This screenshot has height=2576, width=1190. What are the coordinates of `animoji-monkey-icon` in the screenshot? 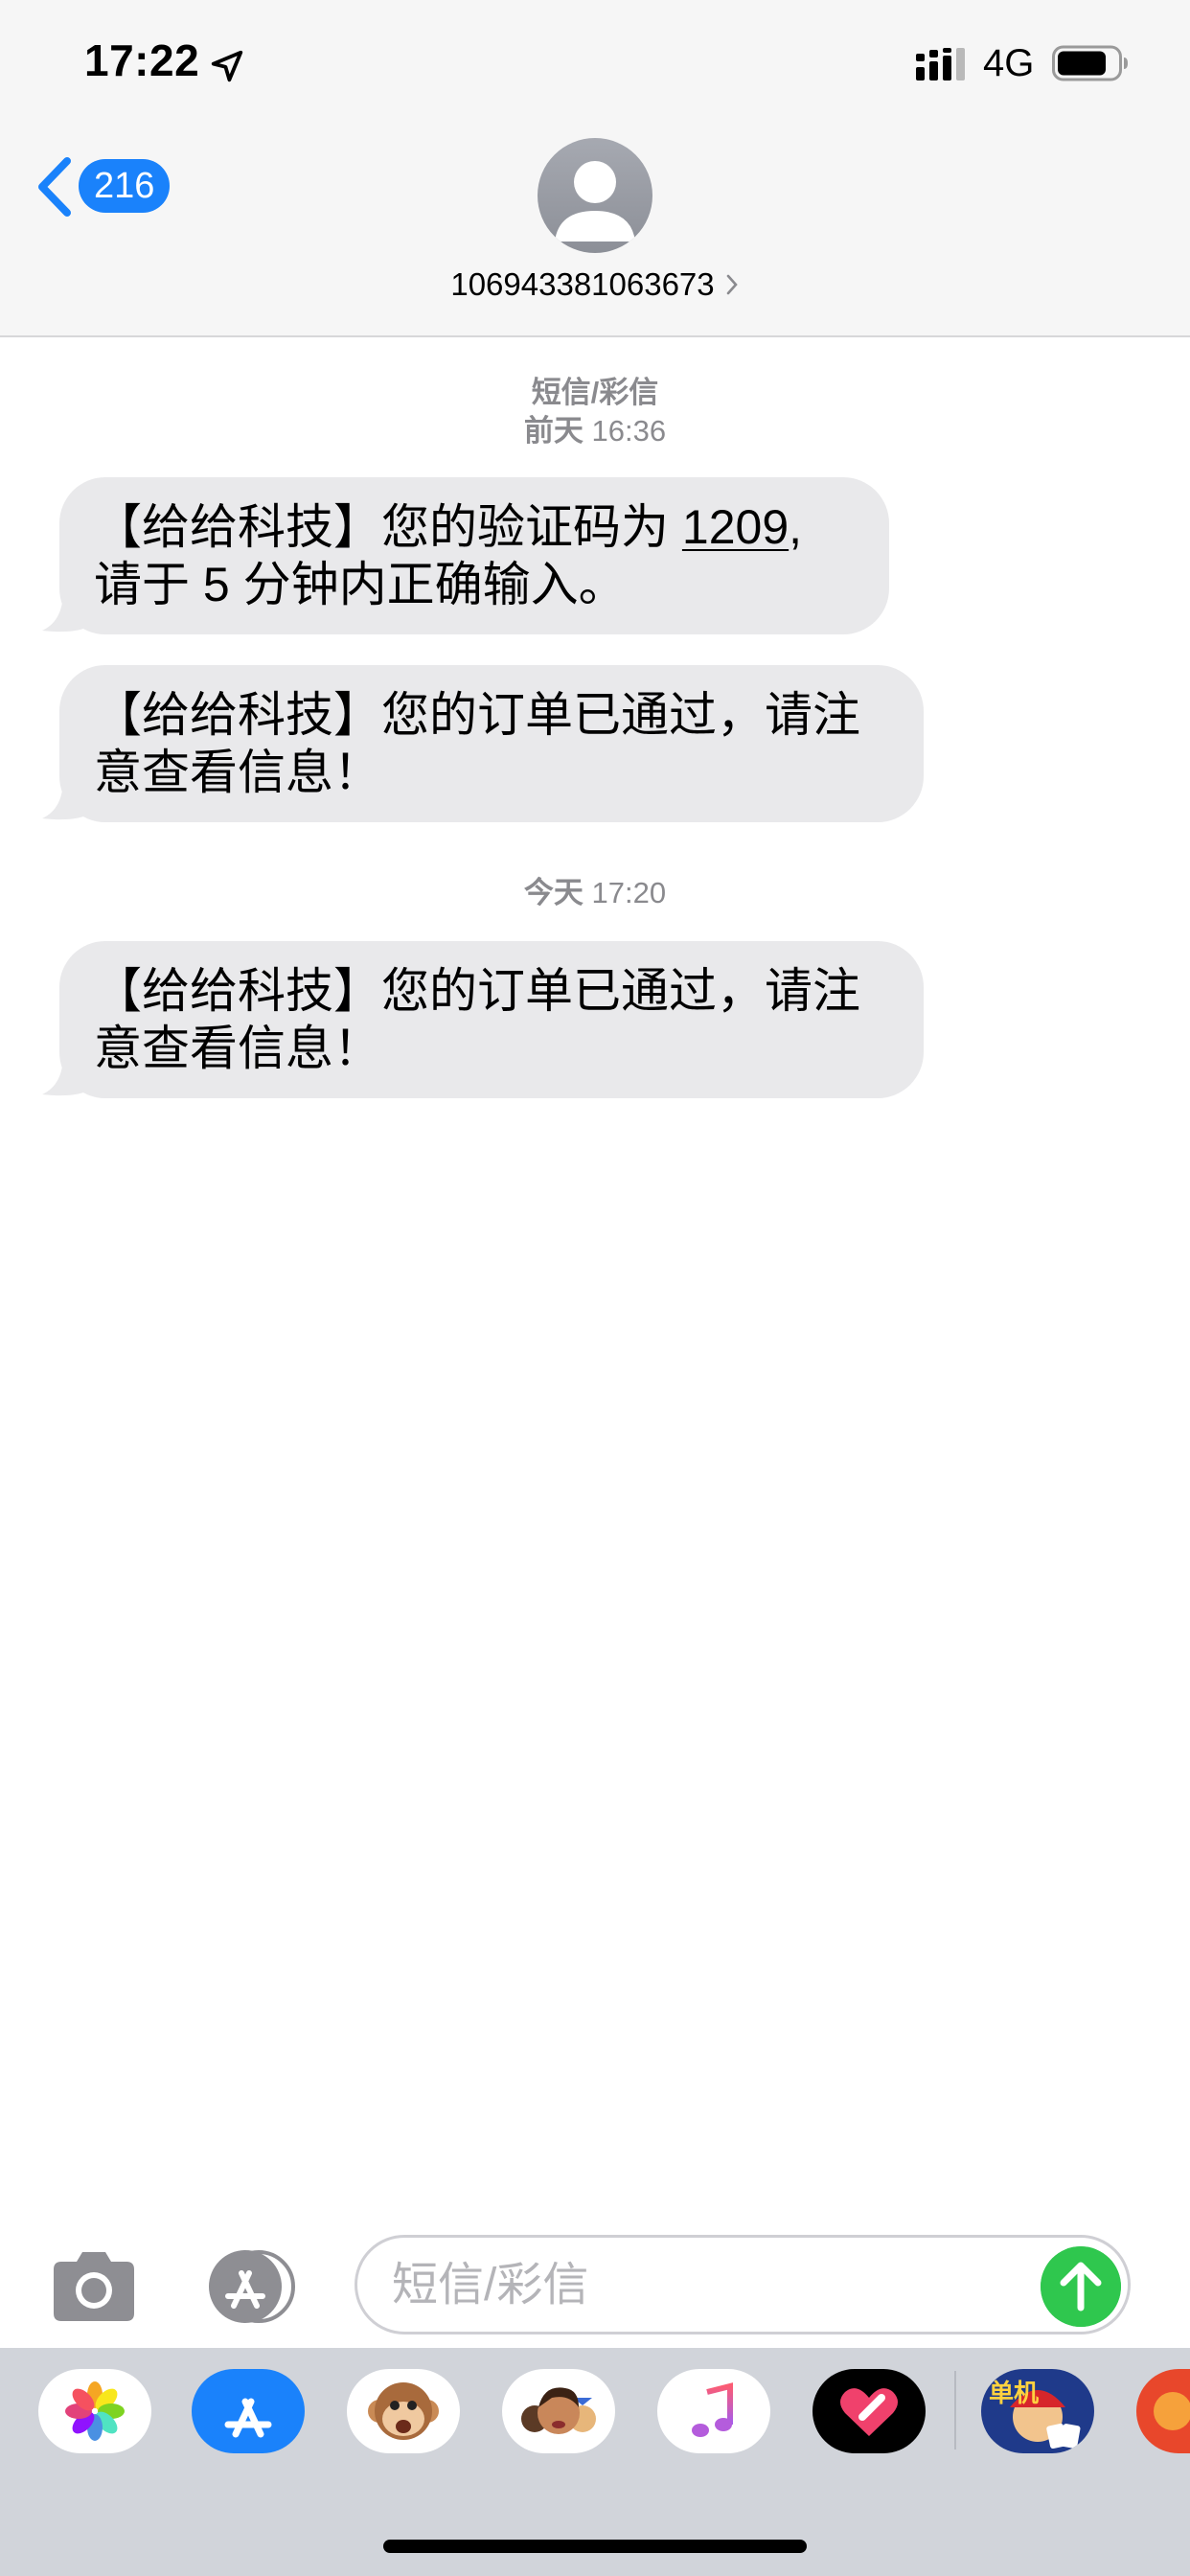 It's located at (404, 2411).